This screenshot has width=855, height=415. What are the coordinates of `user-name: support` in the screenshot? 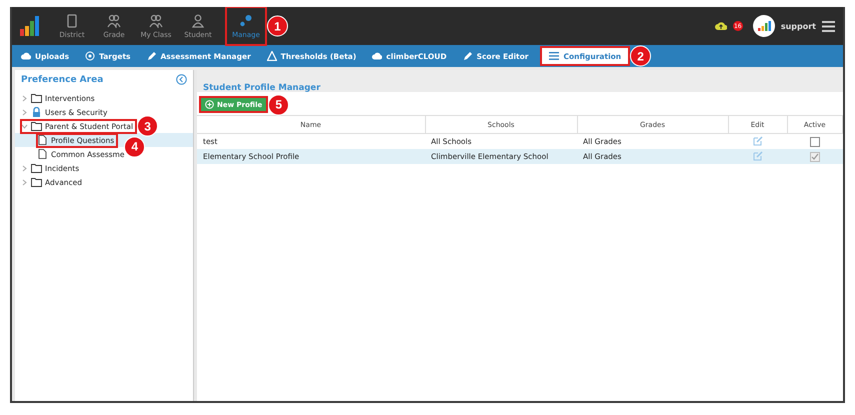 It's located at (798, 26).